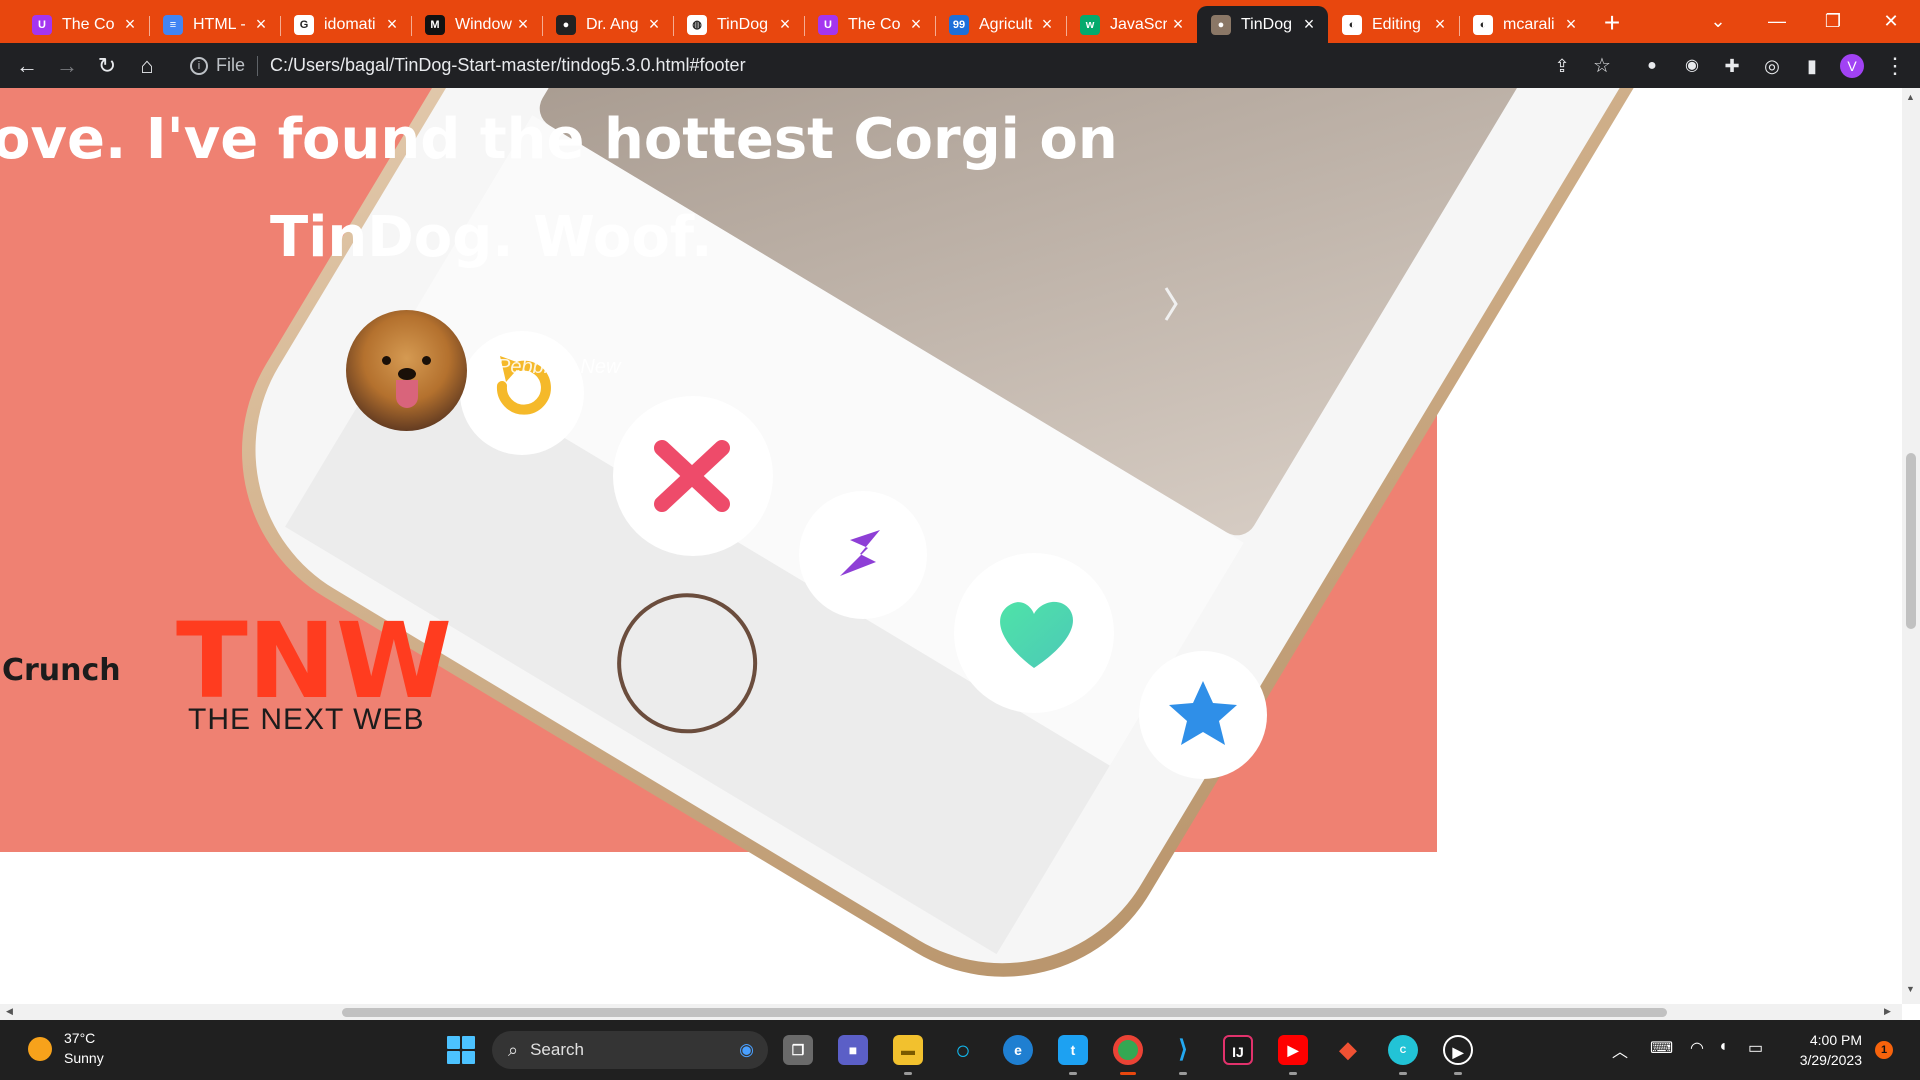 The width and height of the screenshot is (1920, 1080). Describe the element at coordinates (83, 24) in the screenshot. I see `tab-1: U The Co ×` at that location.